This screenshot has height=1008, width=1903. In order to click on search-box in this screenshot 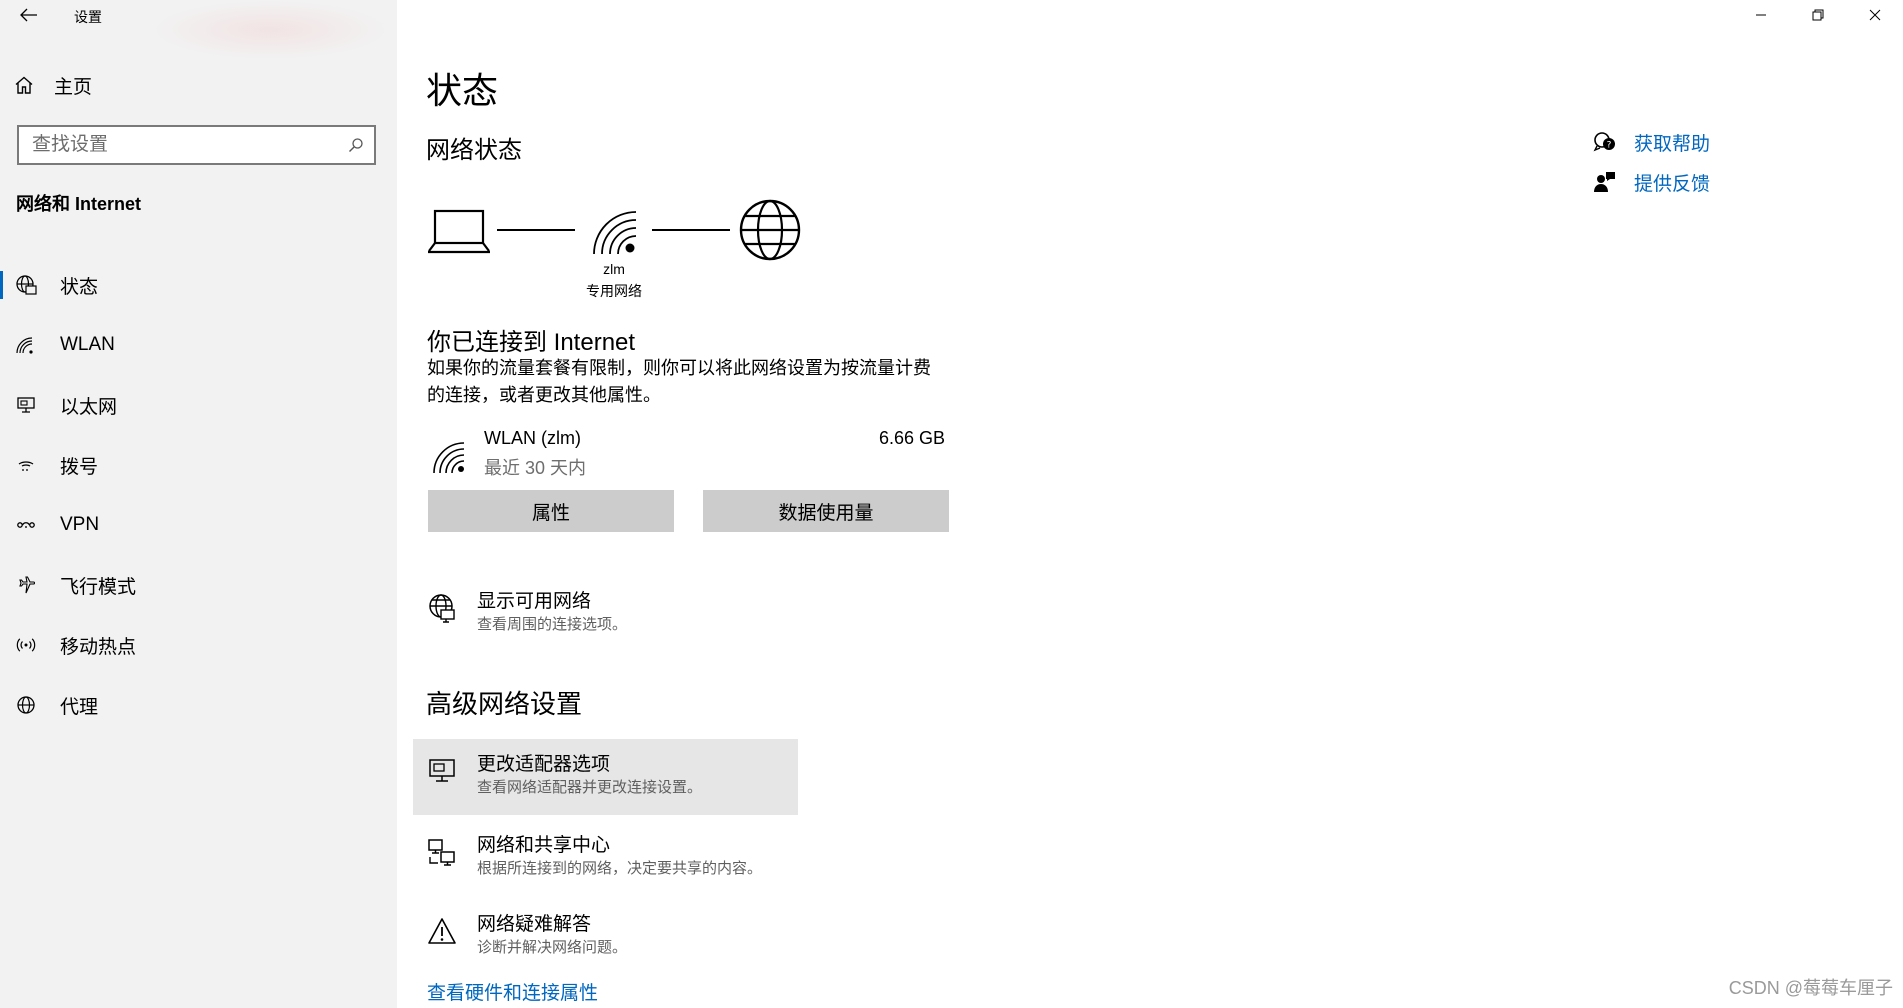, I will do `click(196, 145)`.